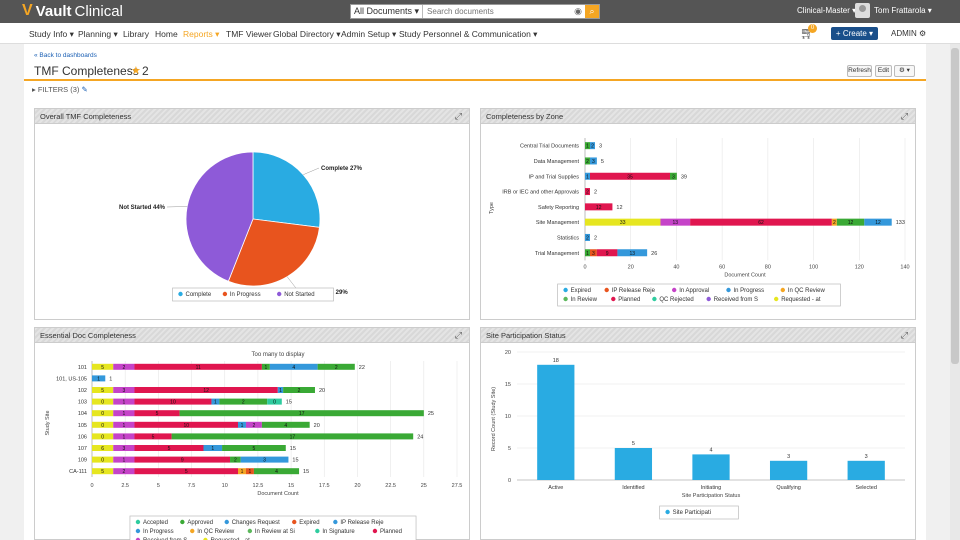  What do you see at coordinates (633, 254) in the screenshot?
I see `bar-segment-label: 13` at bounding box center [633, 254].